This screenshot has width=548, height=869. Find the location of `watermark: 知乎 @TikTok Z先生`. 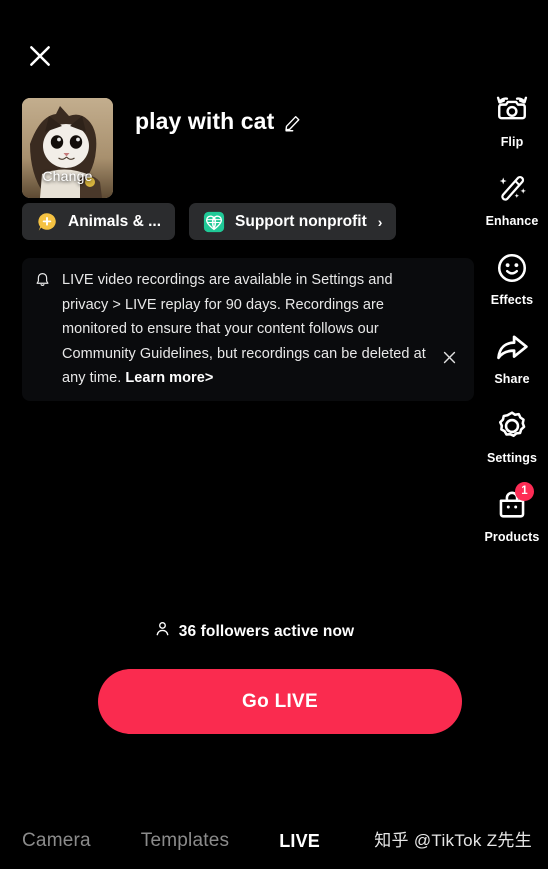

watermark: 知乎 @TikTok Z先生 is located at coordinates (453, 840).